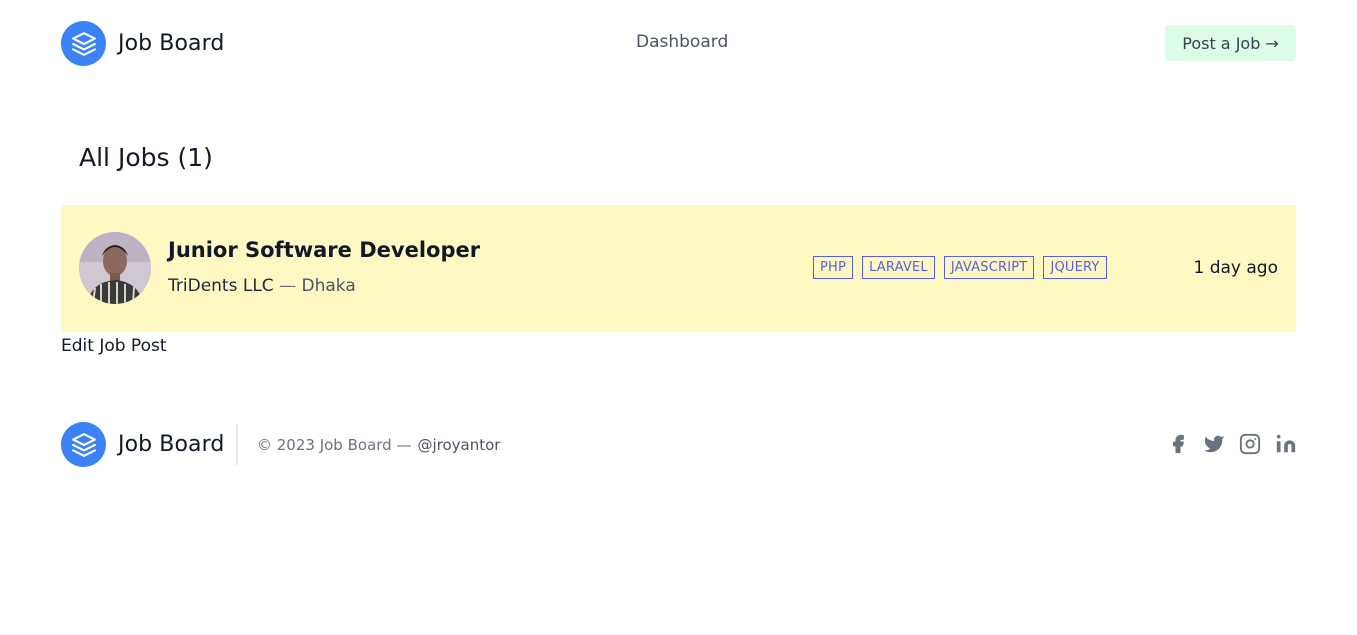 This screenshot has height=635, width=1357. What do you see at coordinates (1214, 444) in the screenshot?
I see `twitter-icon` at bounding box center [1214, 444].